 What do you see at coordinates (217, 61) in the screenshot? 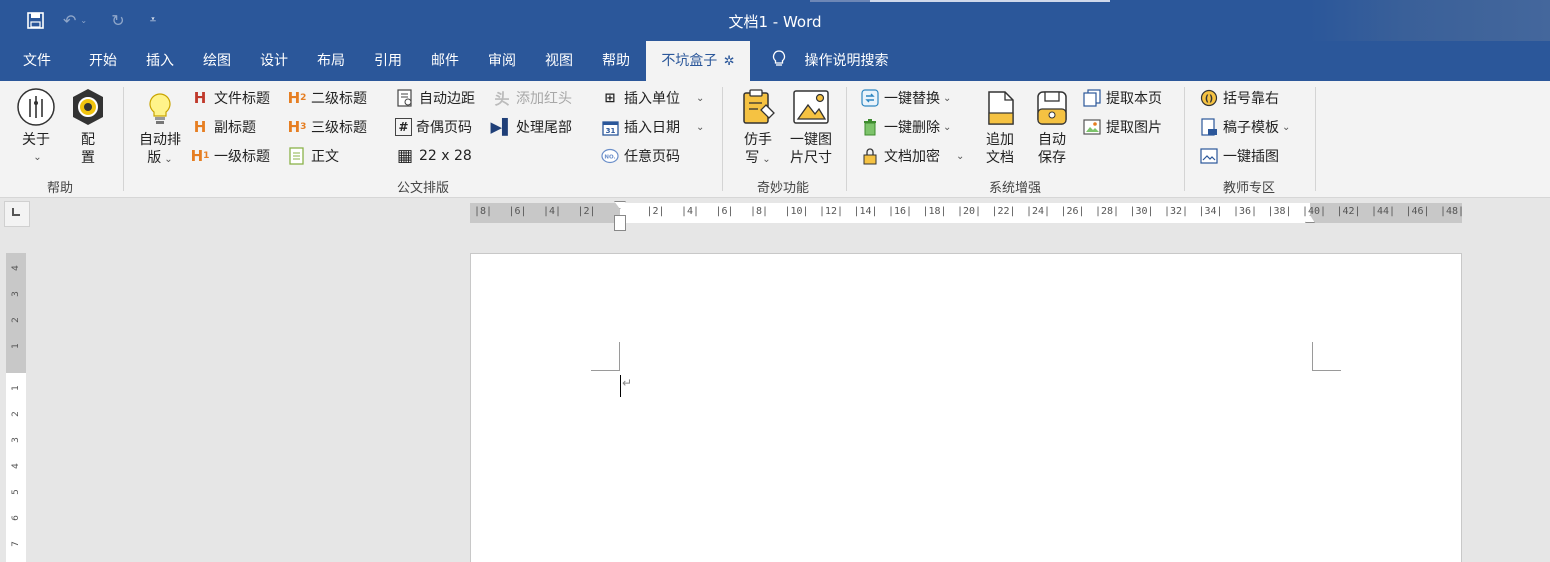
I see `tab-draw: 绘图` at bounding box center [217, 61].